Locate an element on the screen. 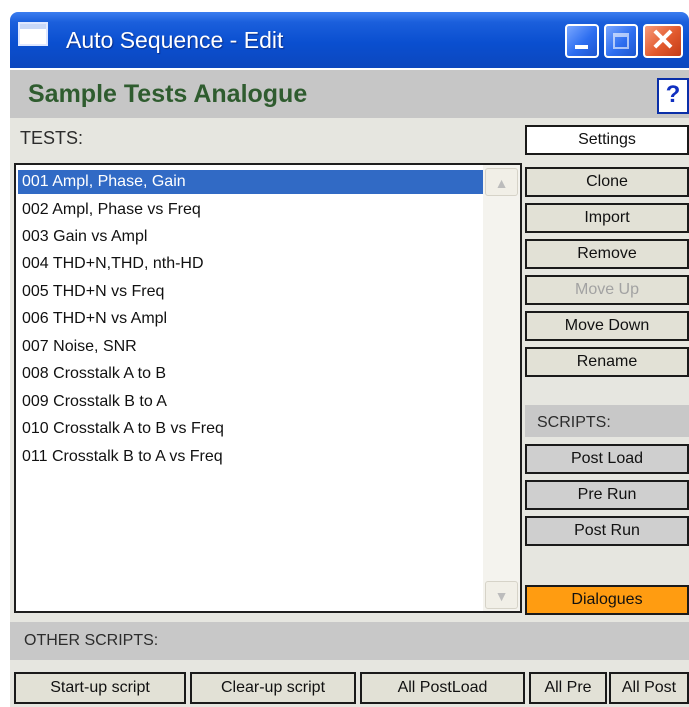  tests-label: TESTS: is located at coordinates (52, 138).